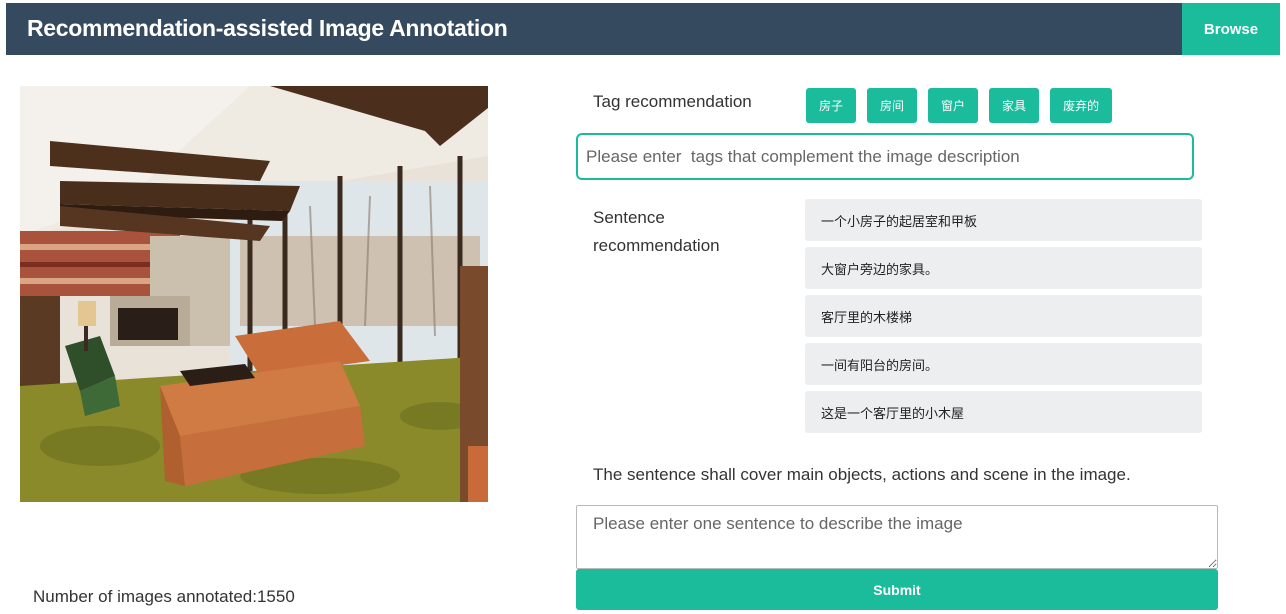 The image size is (1286, 614). What do you see at coordinates (656, 231) in the screenshot?
I see `sentence-recommendation-label: Sentence recommendation` at bounding box center [656, 231].